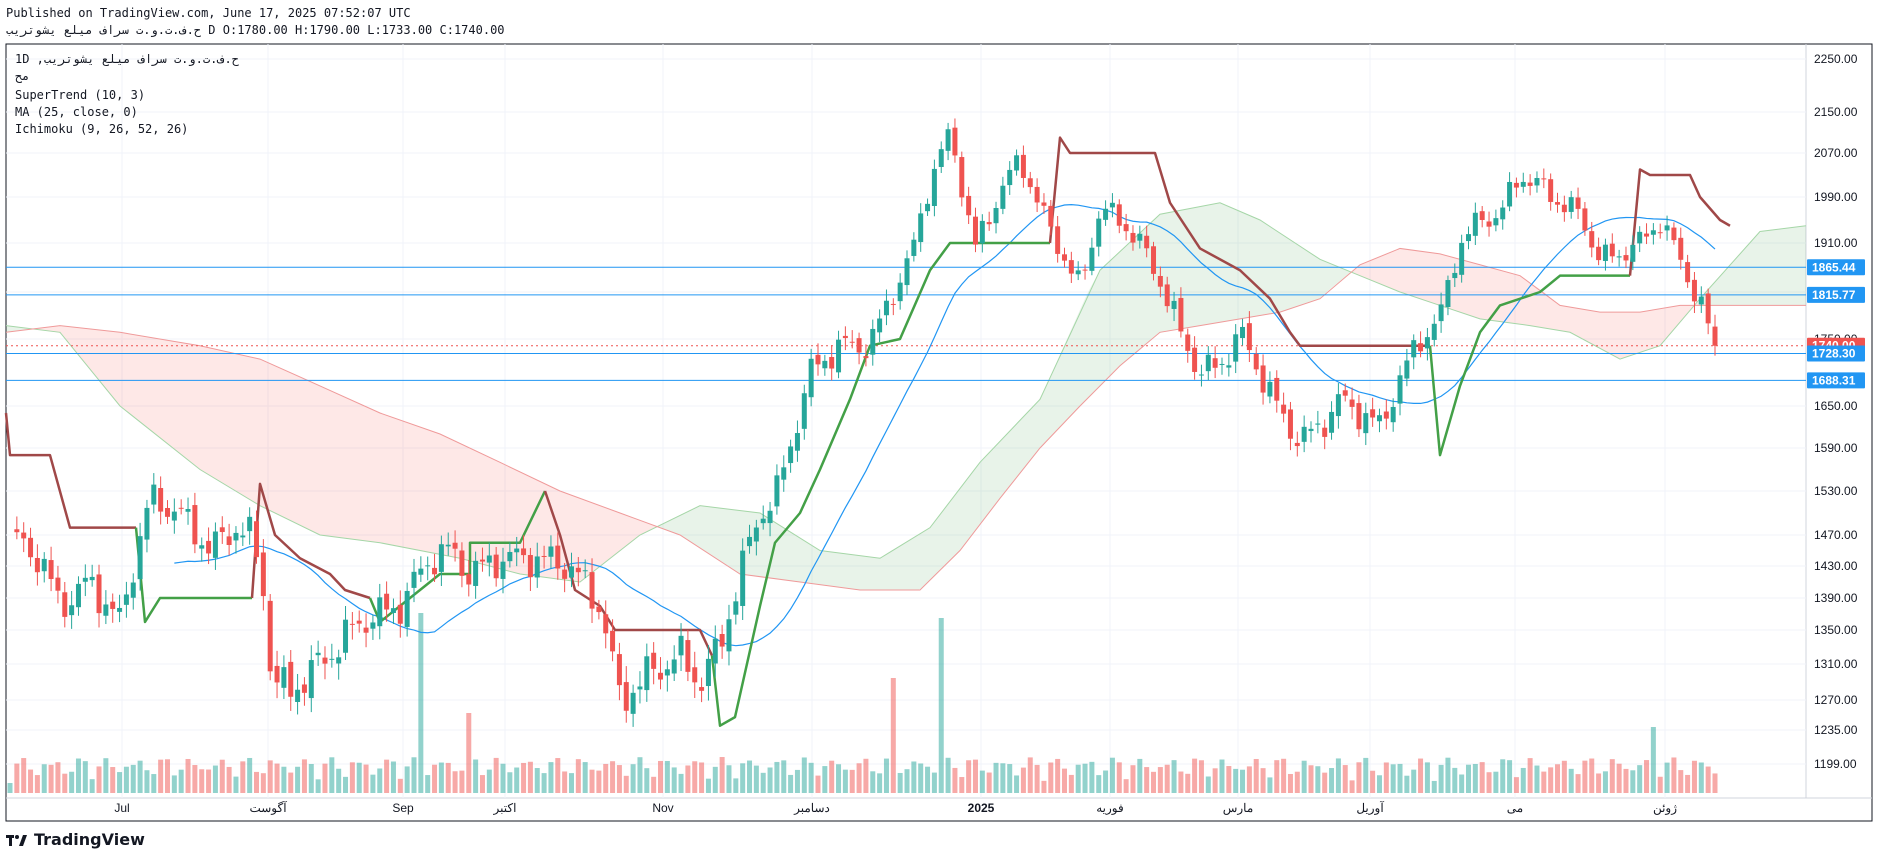  Describe the element at coordinates (75, 839) in the screenshot. I see `tradingview-logo: TradingView` at that location.